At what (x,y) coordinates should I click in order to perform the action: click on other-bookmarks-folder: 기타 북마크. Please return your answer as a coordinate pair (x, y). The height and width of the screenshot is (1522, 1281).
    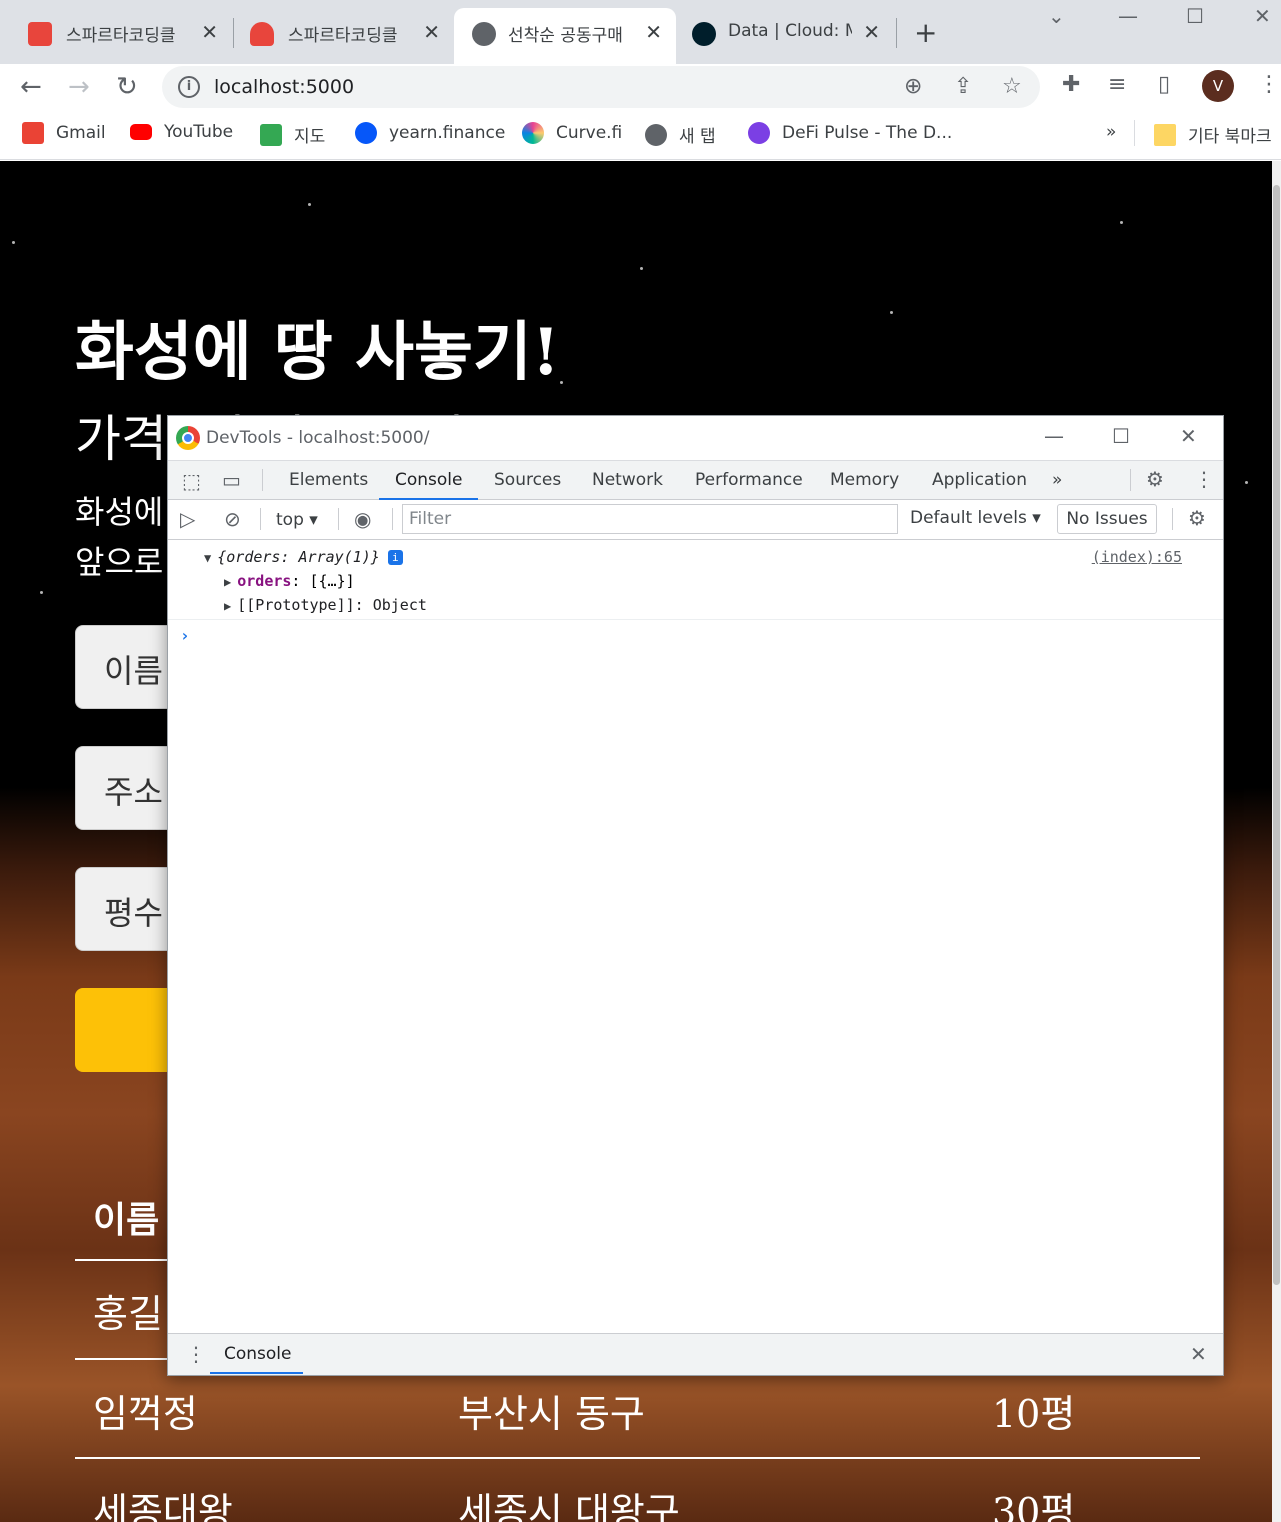
    Looking at the image, I should click on (1213, 134).